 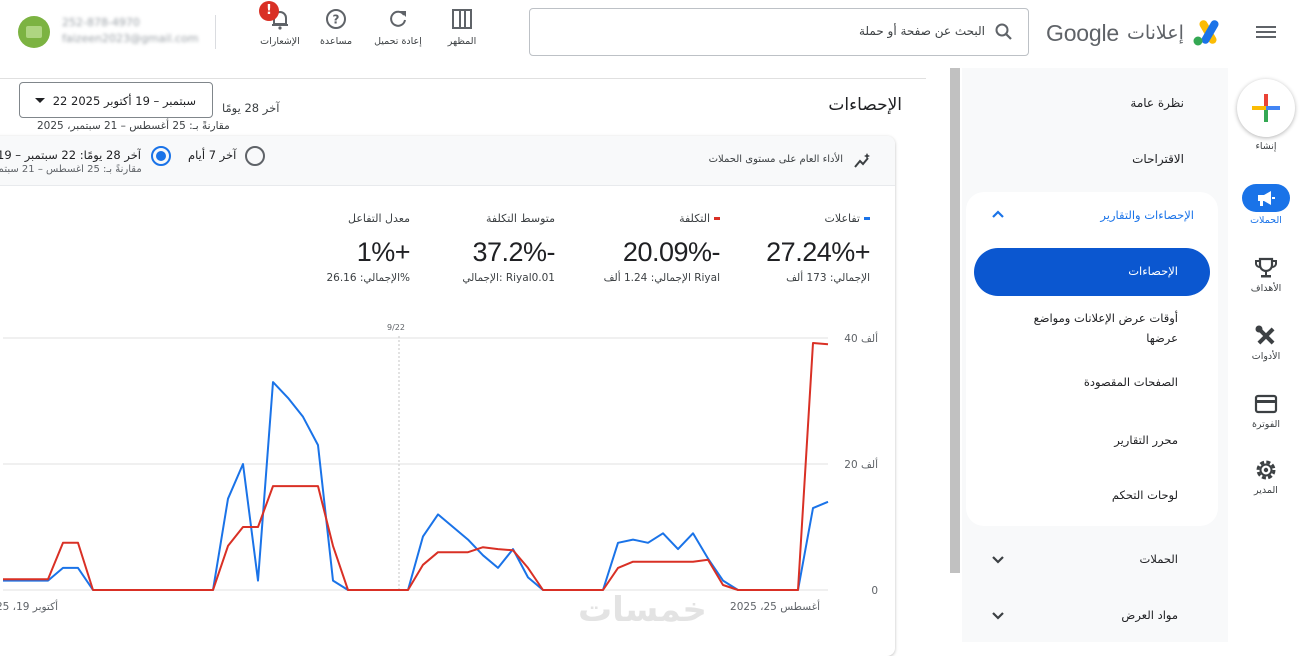 What do you see at coordinates (368, 278) in the screenshot?
I see `metric-total: الإجمالي: 26.16%` at bounding box center [368, 278].